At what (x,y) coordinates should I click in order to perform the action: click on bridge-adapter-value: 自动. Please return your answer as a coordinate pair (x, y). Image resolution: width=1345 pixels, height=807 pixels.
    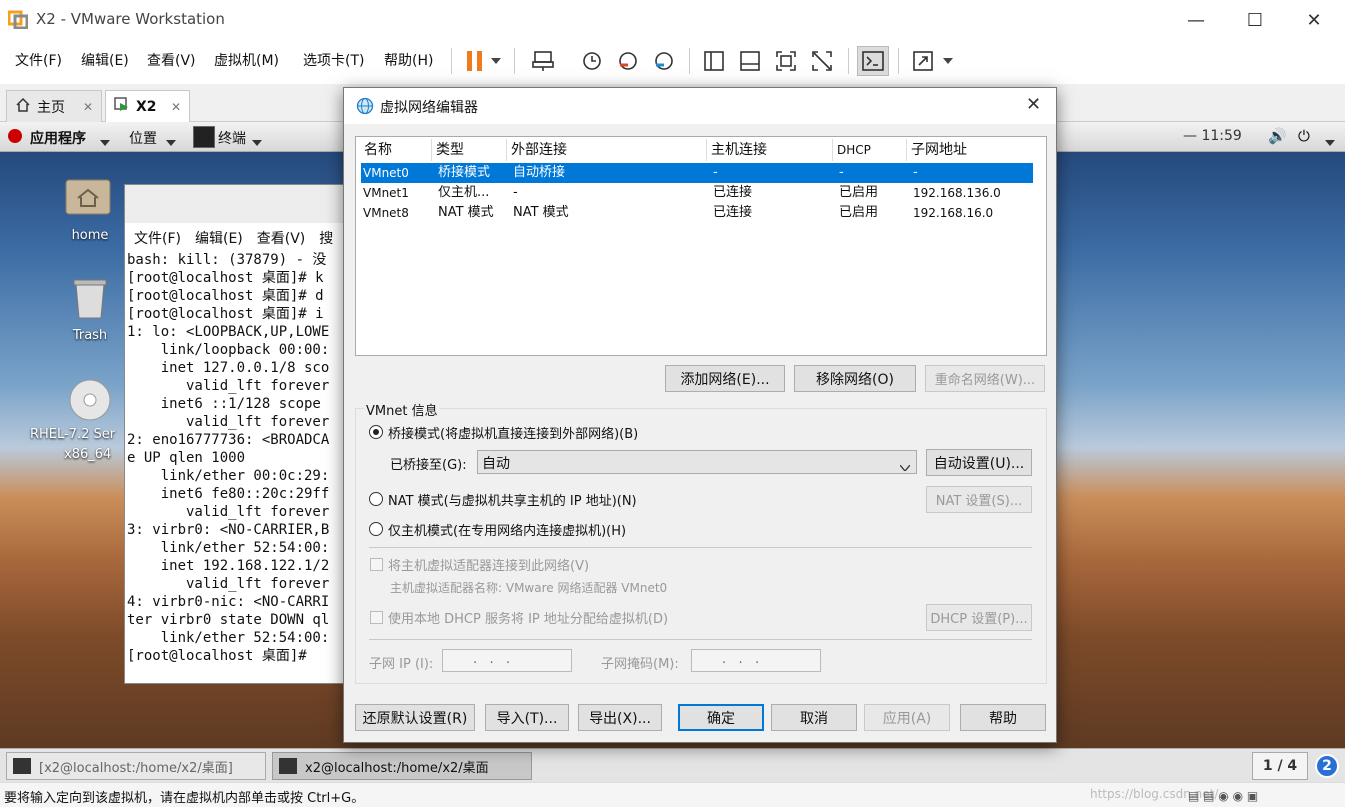
    Looking at the image, I should click on (496, 464).